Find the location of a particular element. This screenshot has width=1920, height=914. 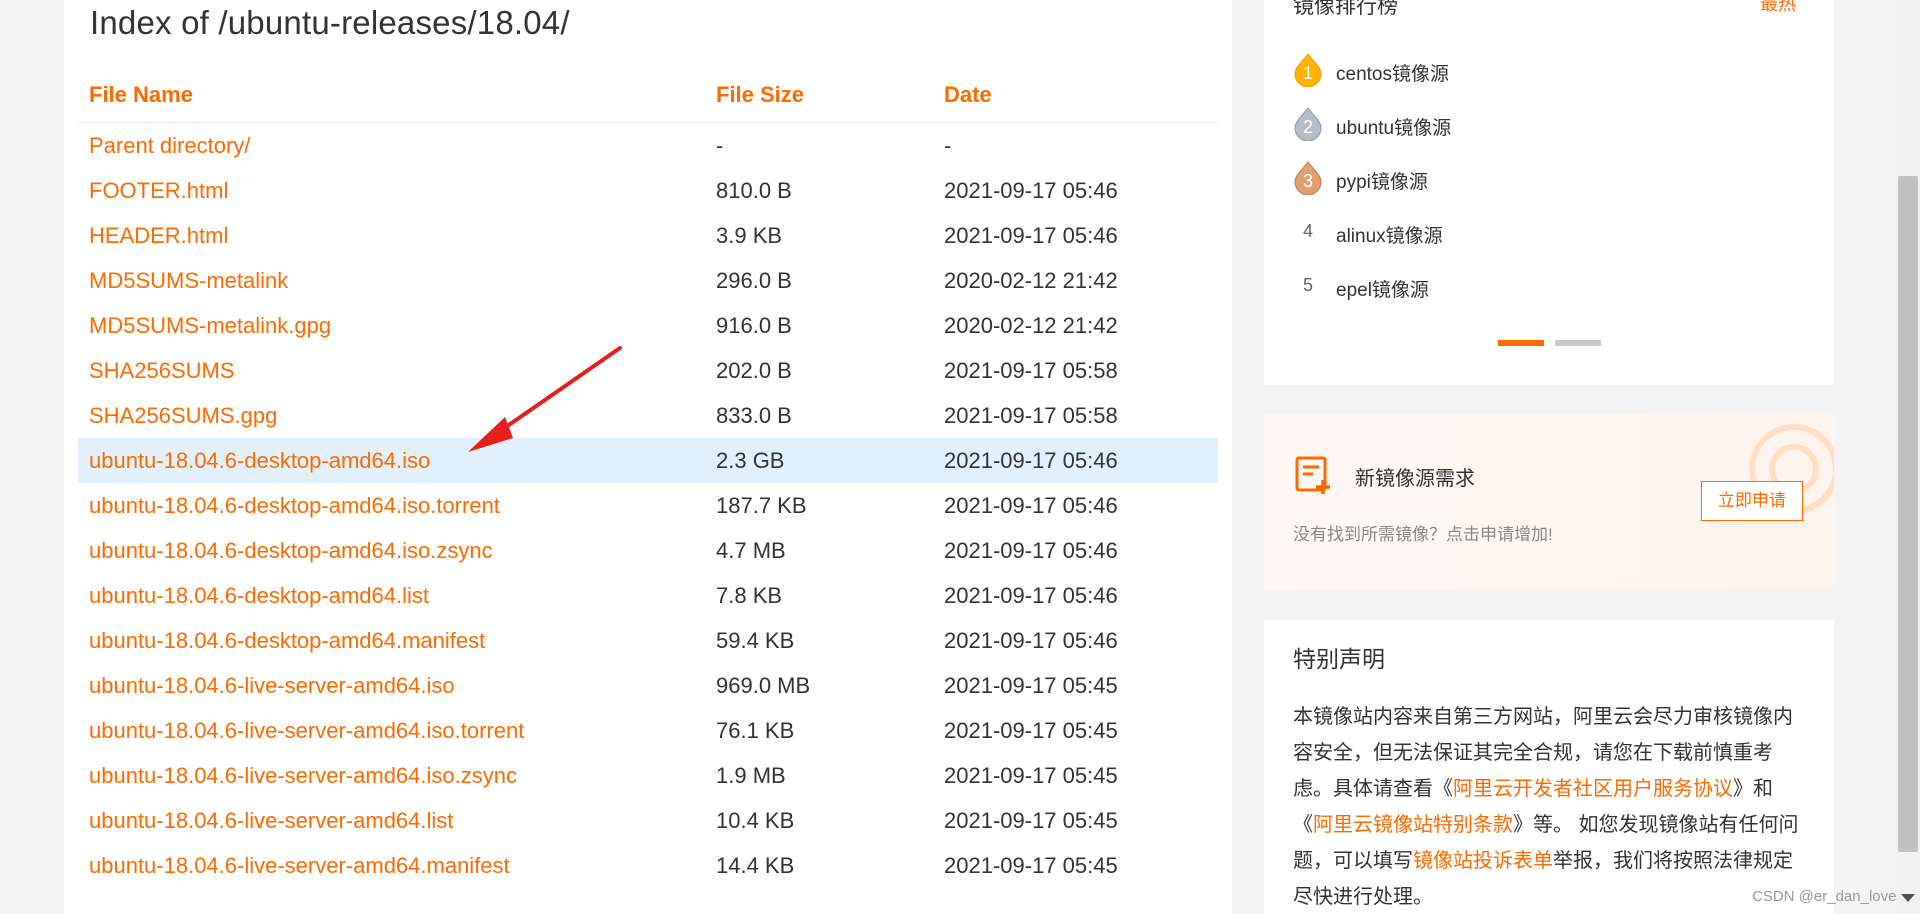

table-row: FOOTER.html 810.0 B 2021-09-17 05:46 is located at coordinates (648, 190).